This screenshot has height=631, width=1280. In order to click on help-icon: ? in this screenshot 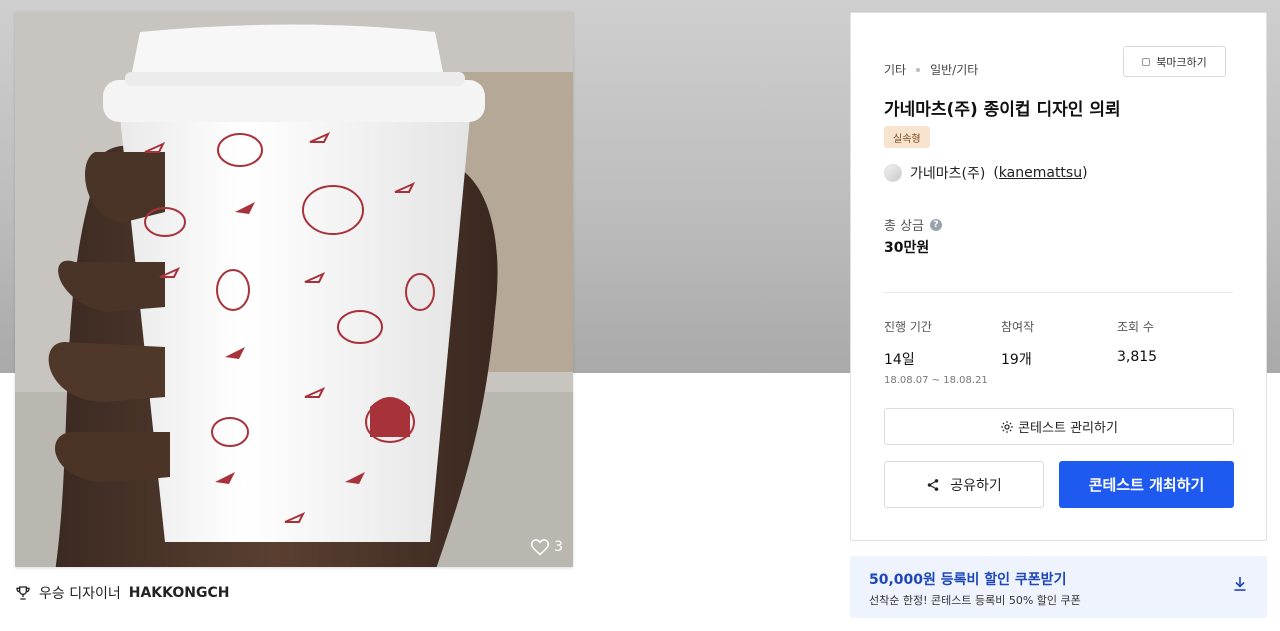, I will do `click(936, 224)`.